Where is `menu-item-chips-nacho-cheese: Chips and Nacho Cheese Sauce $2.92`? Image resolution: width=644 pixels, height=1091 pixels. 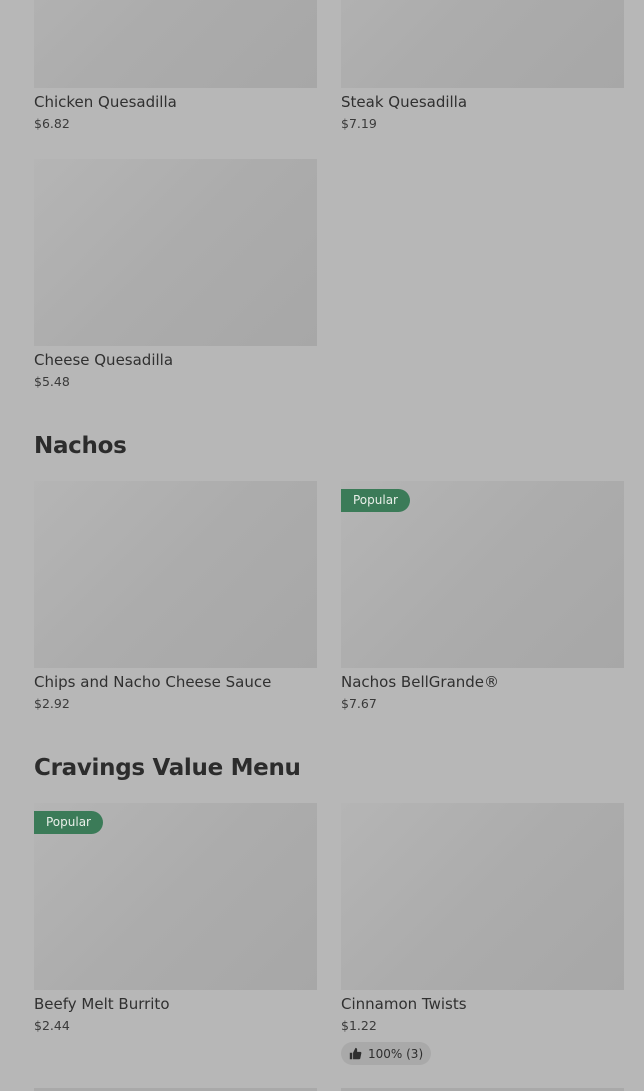
menu-item-chips-nacho-cheese: Chips and Nacho Cheese Sauce $2.92 is located at coordinates (175, 597).